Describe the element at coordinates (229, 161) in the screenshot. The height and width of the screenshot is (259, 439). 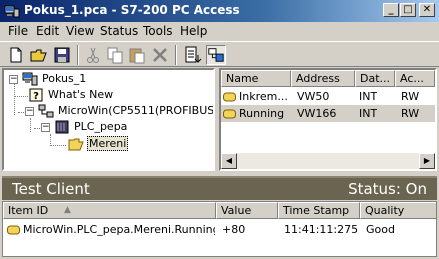
I see `scroll-left-icon: ◀` at that location.